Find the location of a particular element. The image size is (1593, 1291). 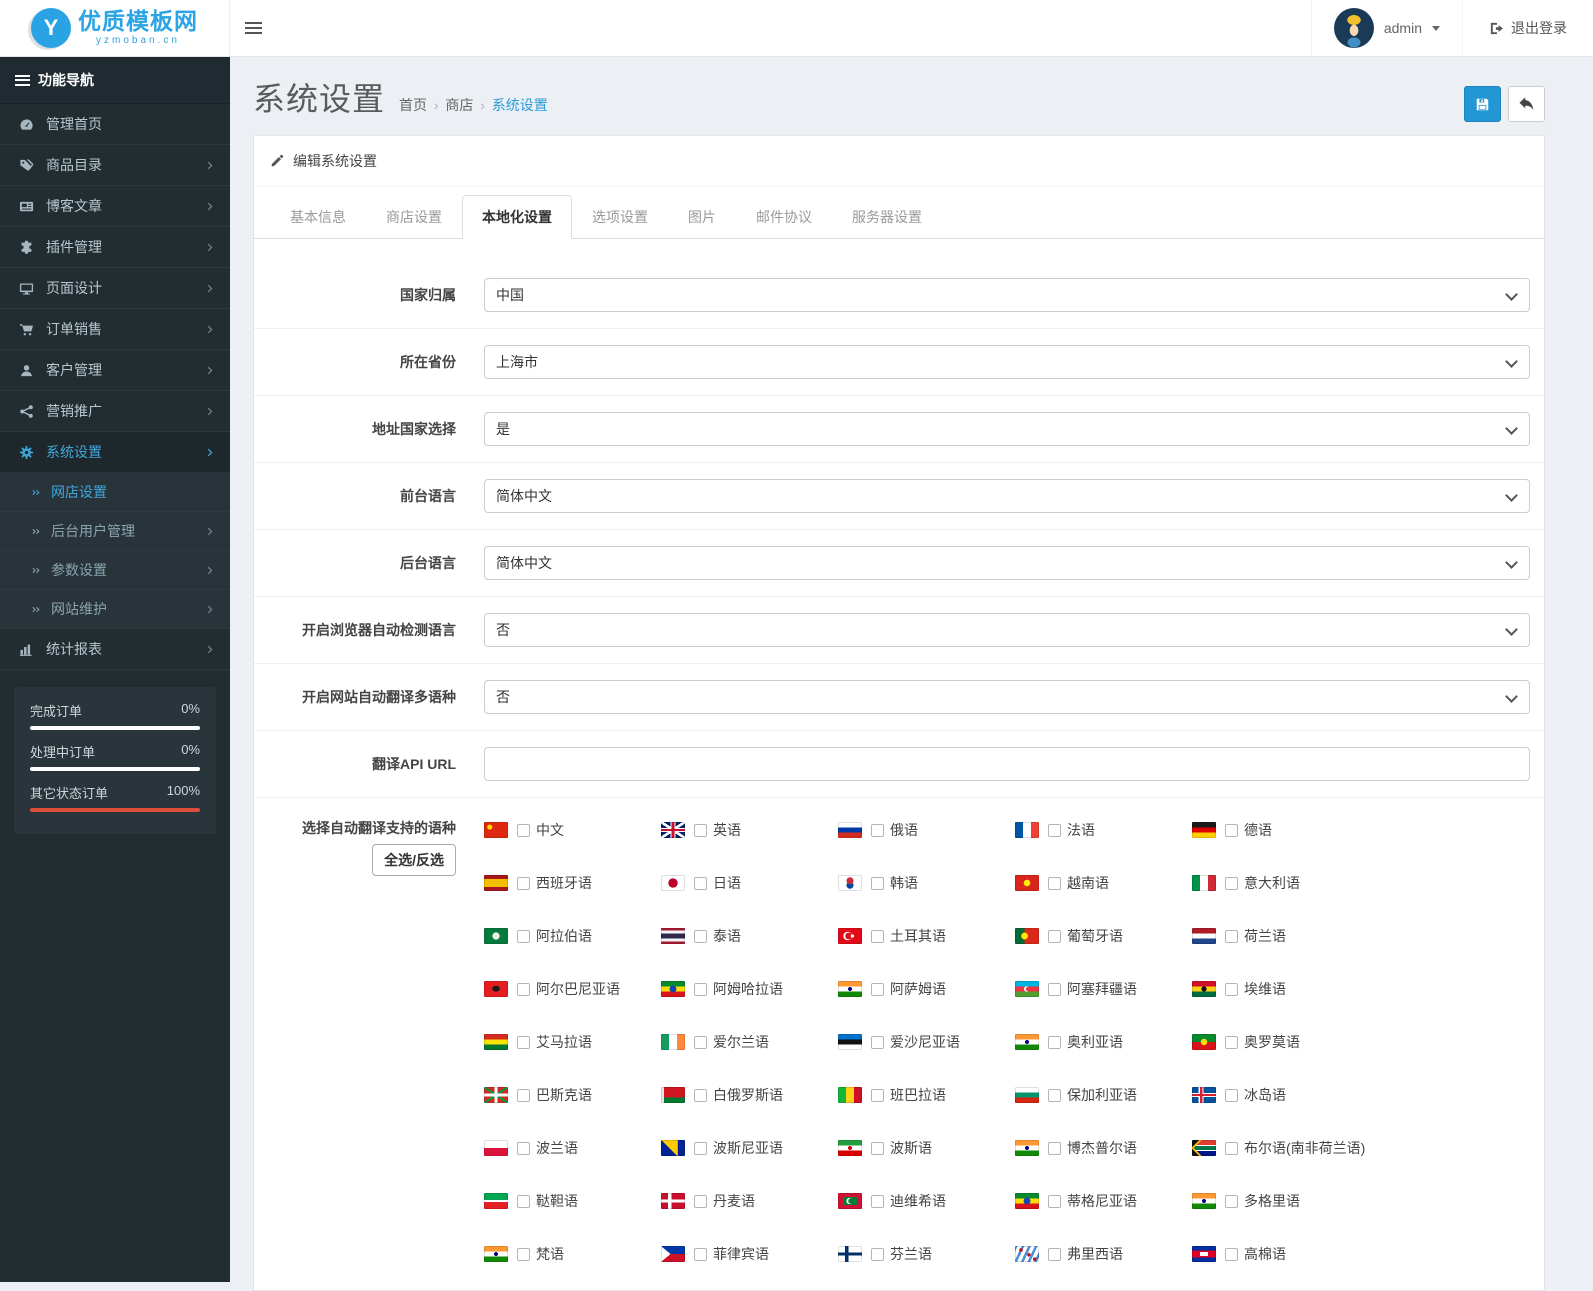

tab-本地化设置: 本地化设置 is located at coordinates (517, 217).